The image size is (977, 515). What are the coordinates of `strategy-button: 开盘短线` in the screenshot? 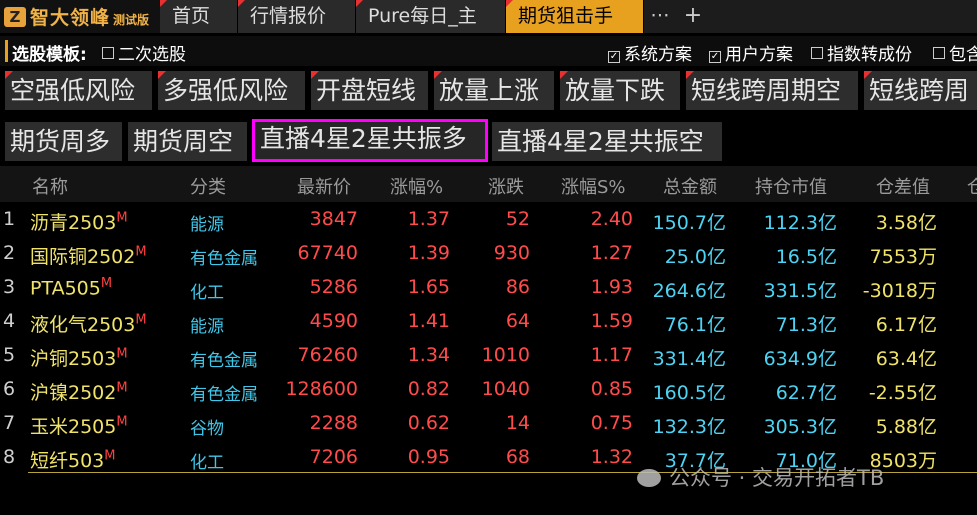 It's located at (369, 90).